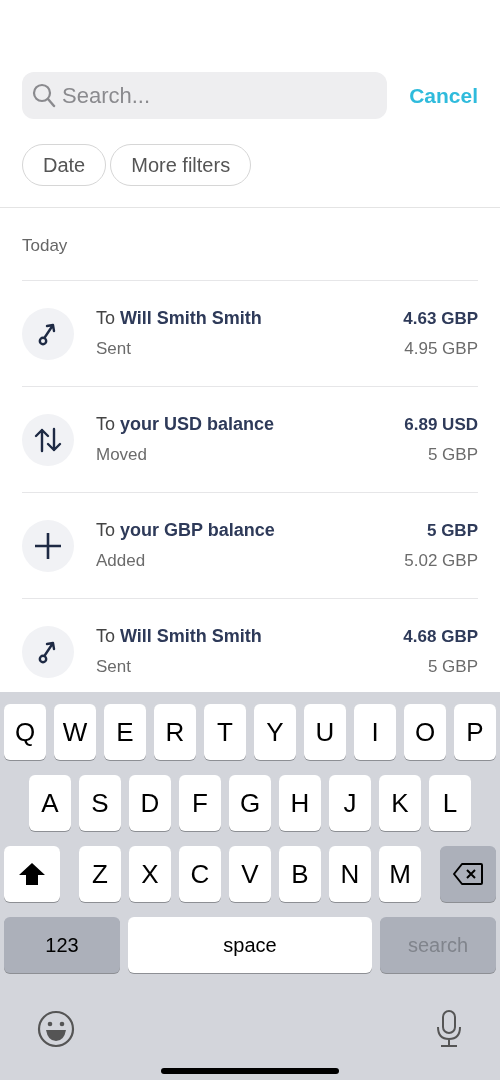 This screenshot has width=500, height=1080. I want to click on filter-chip: Date, so click(64, 165).